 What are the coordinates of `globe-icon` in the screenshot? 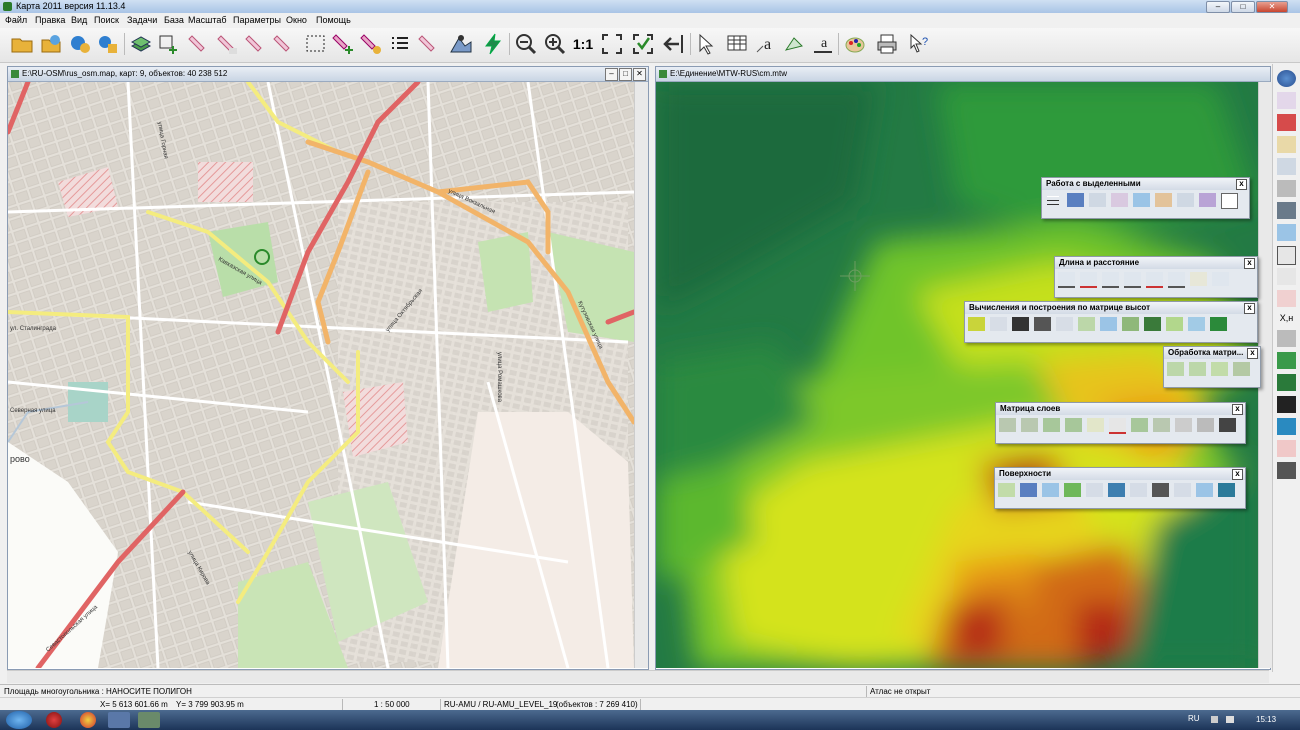 It's located at (1286, 78).